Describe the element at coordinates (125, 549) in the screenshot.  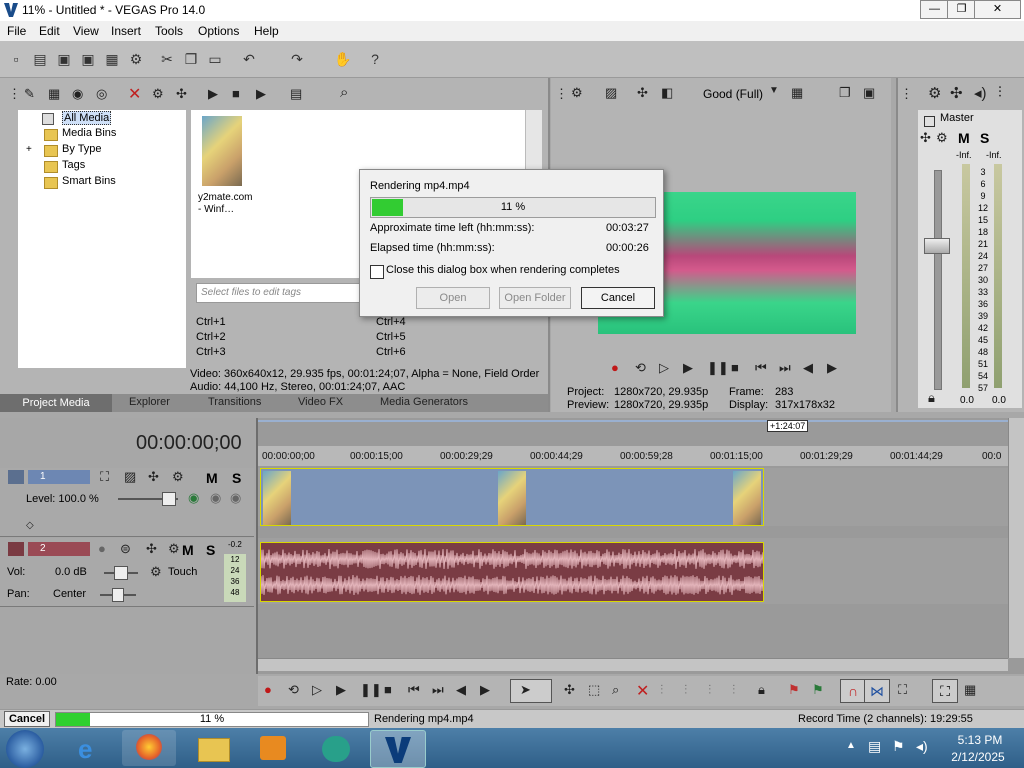
I see `invert-phase-icon: ⊜` at that location.